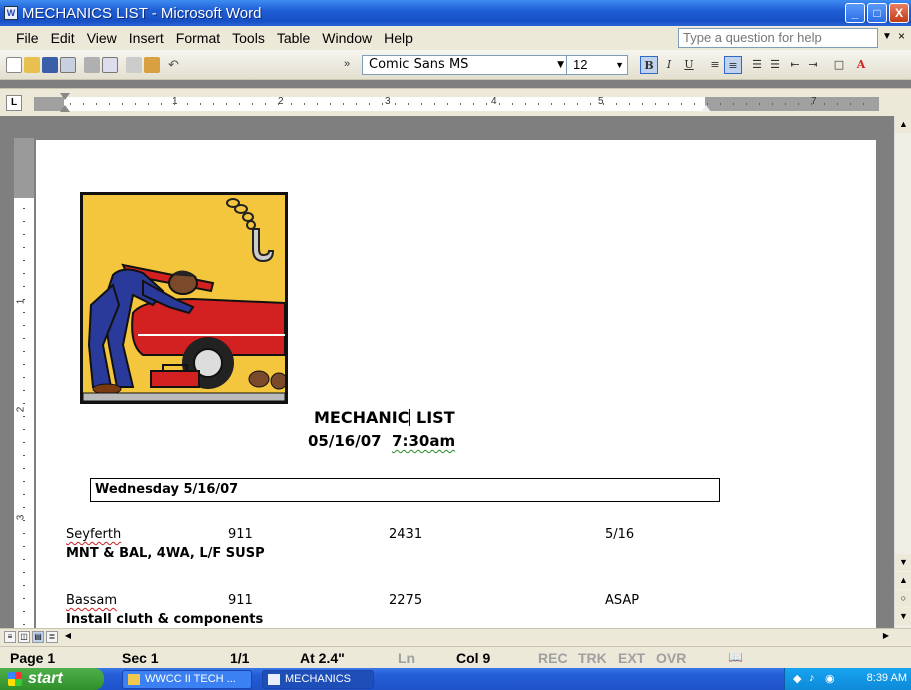 The width and height of the screenshot is (911, 690). I want to click on record-description: MNT & BAL, 4WA, L/F SUSP, so click(165, 553).